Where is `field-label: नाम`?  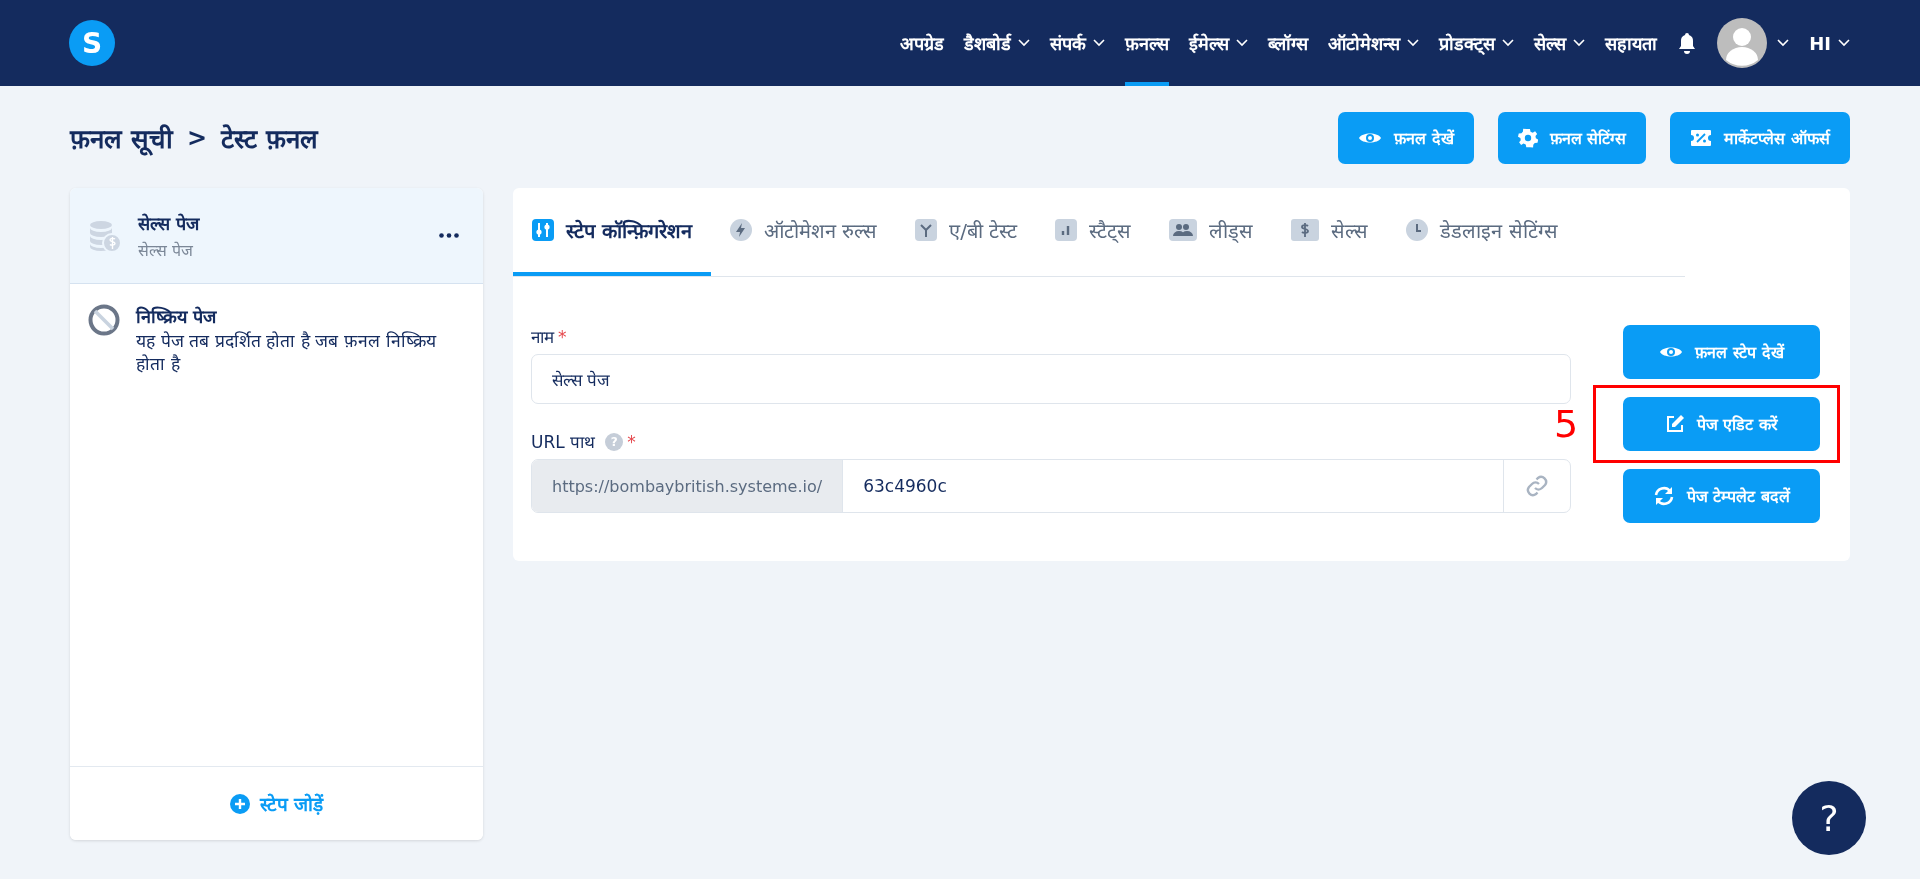
field-label: नाम is located at coordinates (542, 337).